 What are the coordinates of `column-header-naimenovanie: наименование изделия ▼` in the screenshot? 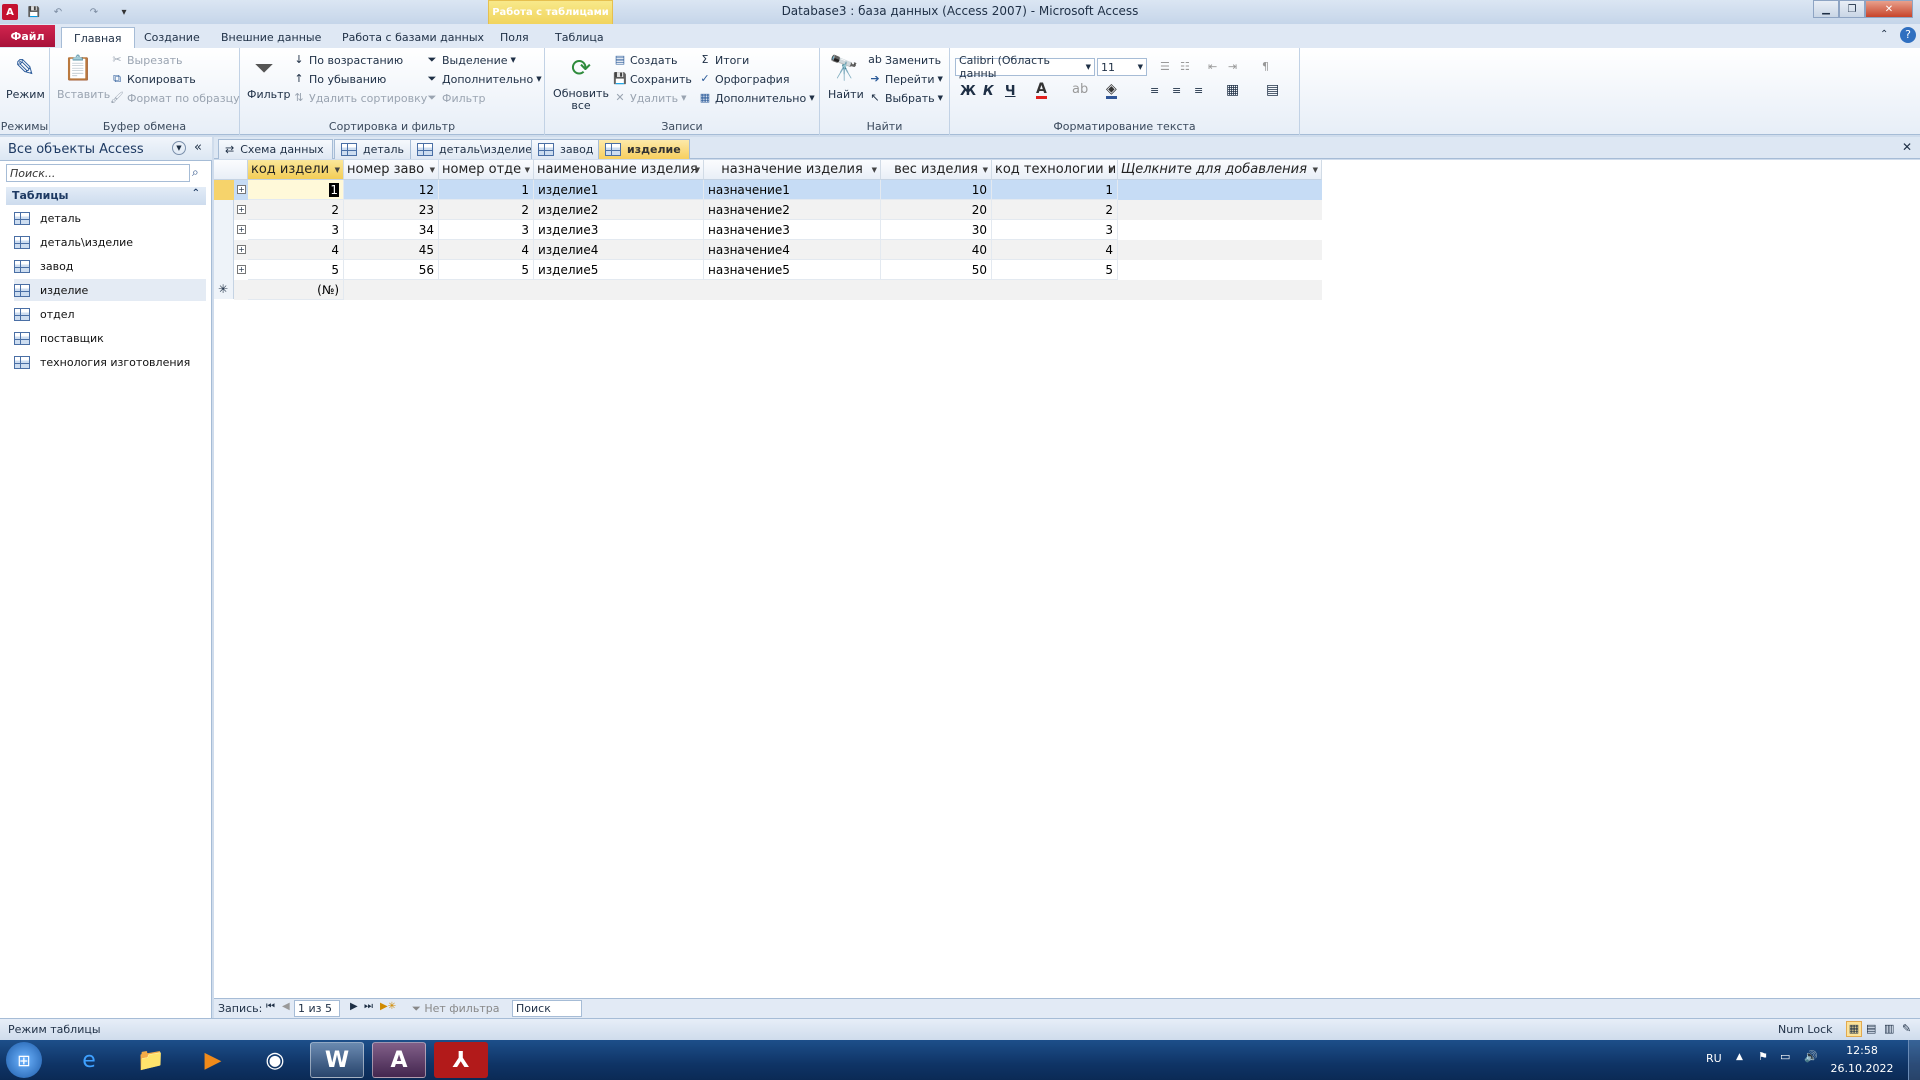 It's located at (619, 170).